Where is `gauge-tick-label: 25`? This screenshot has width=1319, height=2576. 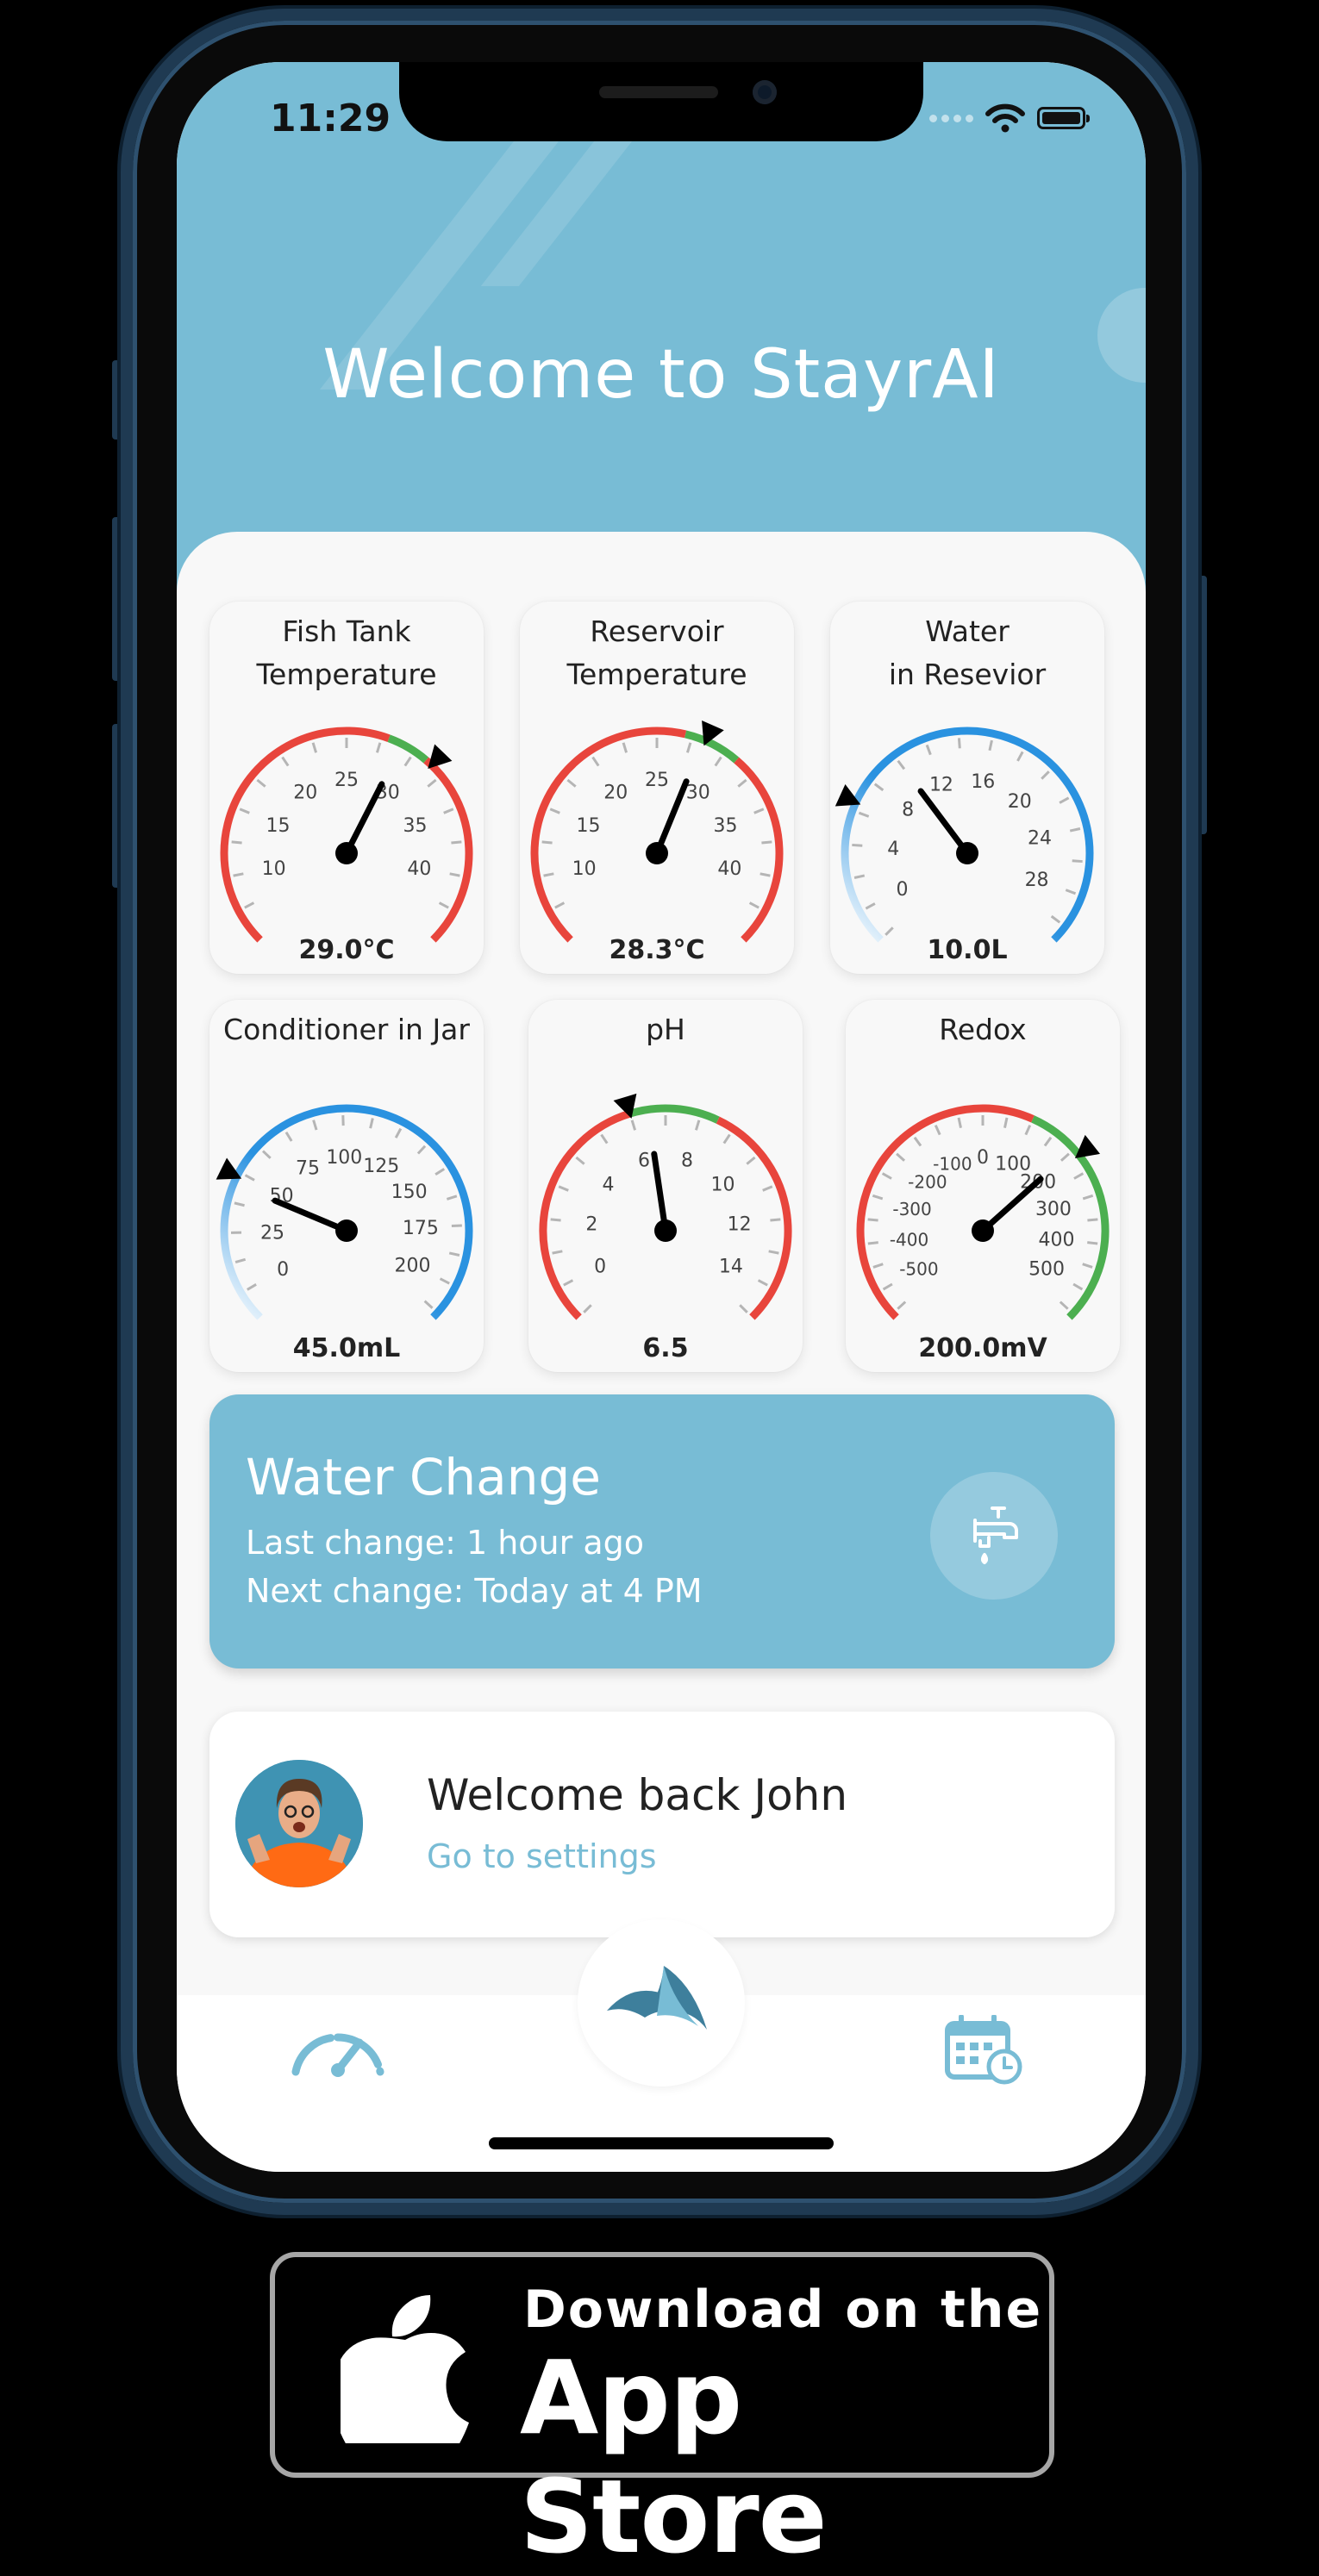
gauge-tick-label: 25 is located at coordinates (657, 780).